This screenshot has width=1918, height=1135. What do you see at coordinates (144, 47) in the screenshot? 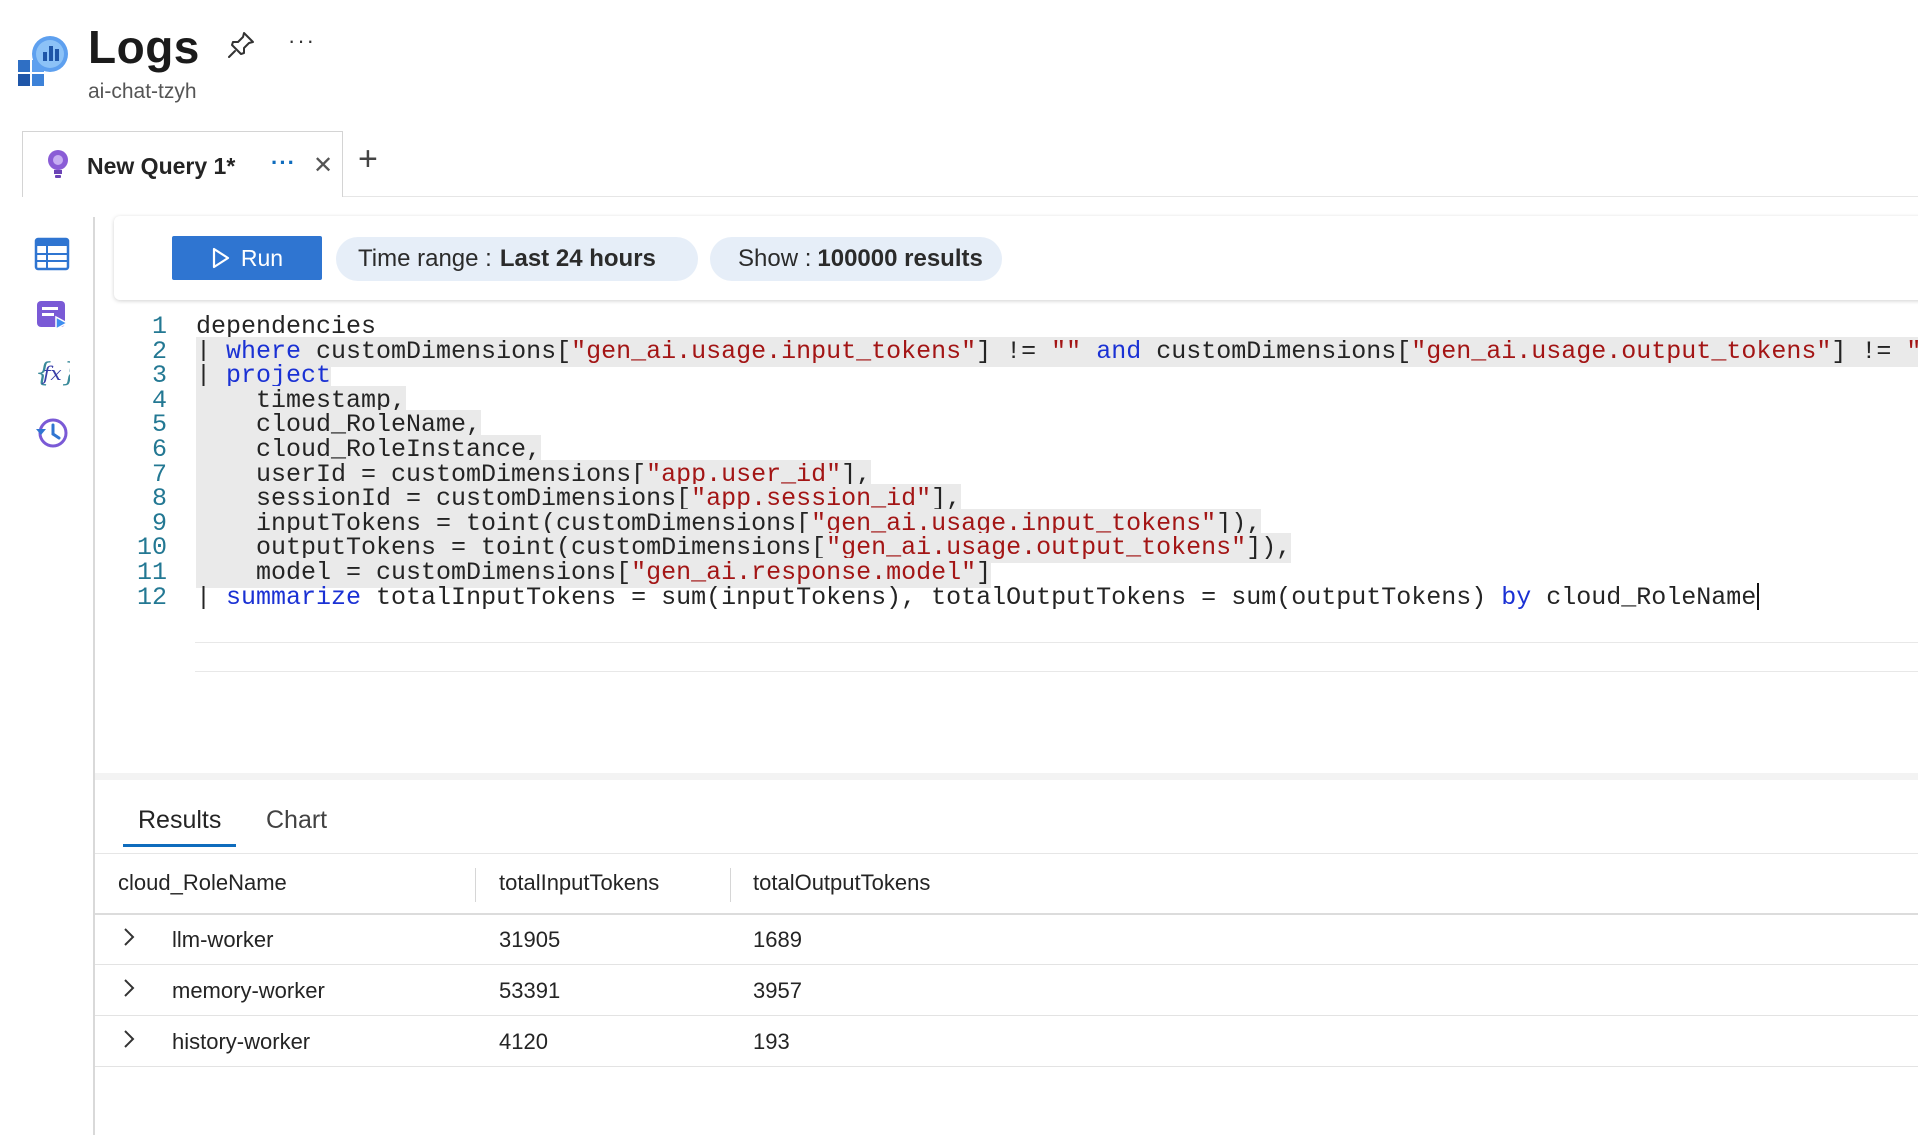
I see `page-title: Logs` at bounding box center [144, 47].